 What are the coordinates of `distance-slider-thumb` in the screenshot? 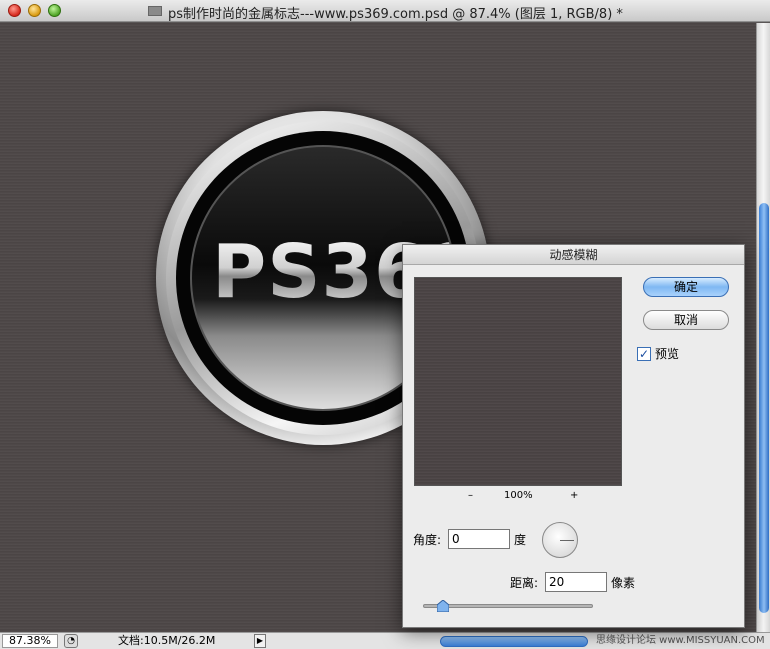 It's located at (442, 606).